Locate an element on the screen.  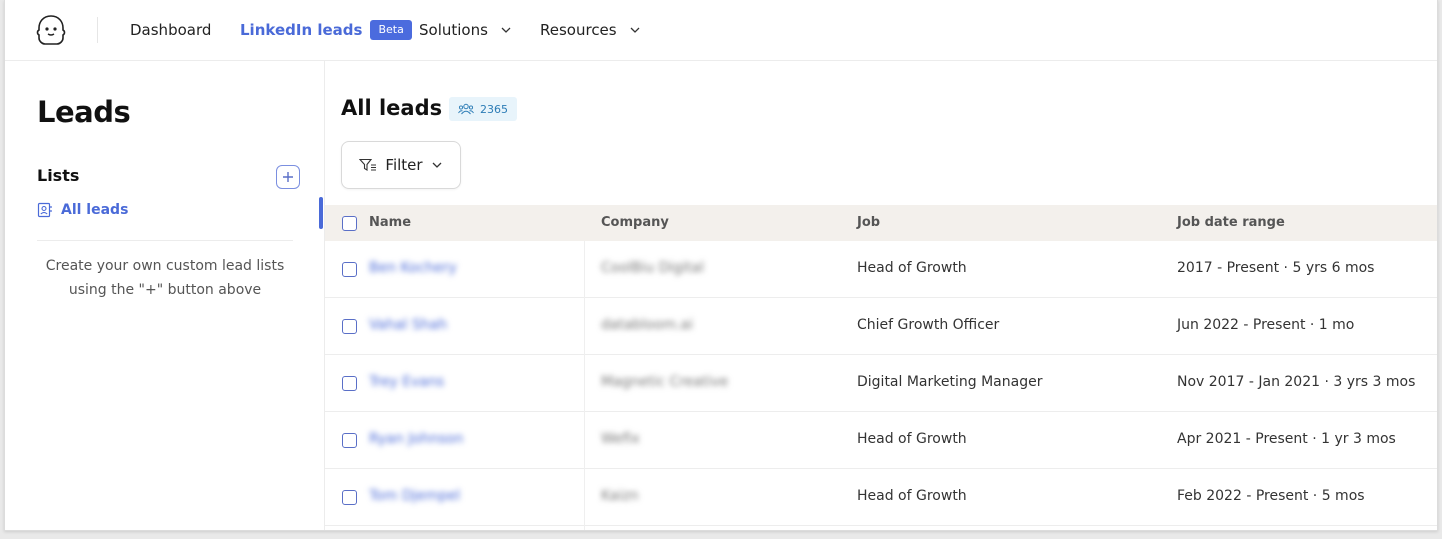
column-divider is located at coordinates (584, 385).